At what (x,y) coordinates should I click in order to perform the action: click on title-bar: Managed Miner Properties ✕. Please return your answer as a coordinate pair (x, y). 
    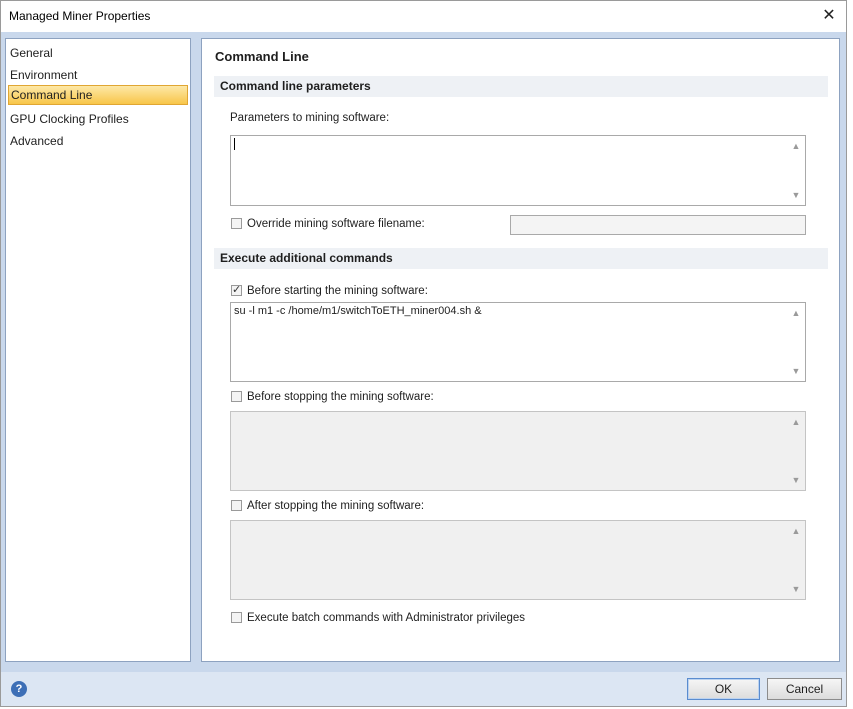
    Looking at the image, I should click on (423, 16).